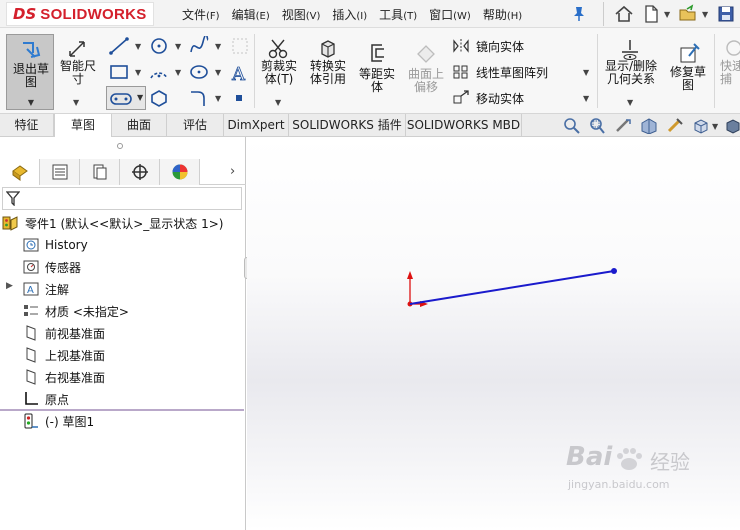 The image size is (740, 530). What do you see at coordinates (278, 102) in the screenshot?
I see `trim-dropdown-icon: ▼` at bounding box center [278, 102].